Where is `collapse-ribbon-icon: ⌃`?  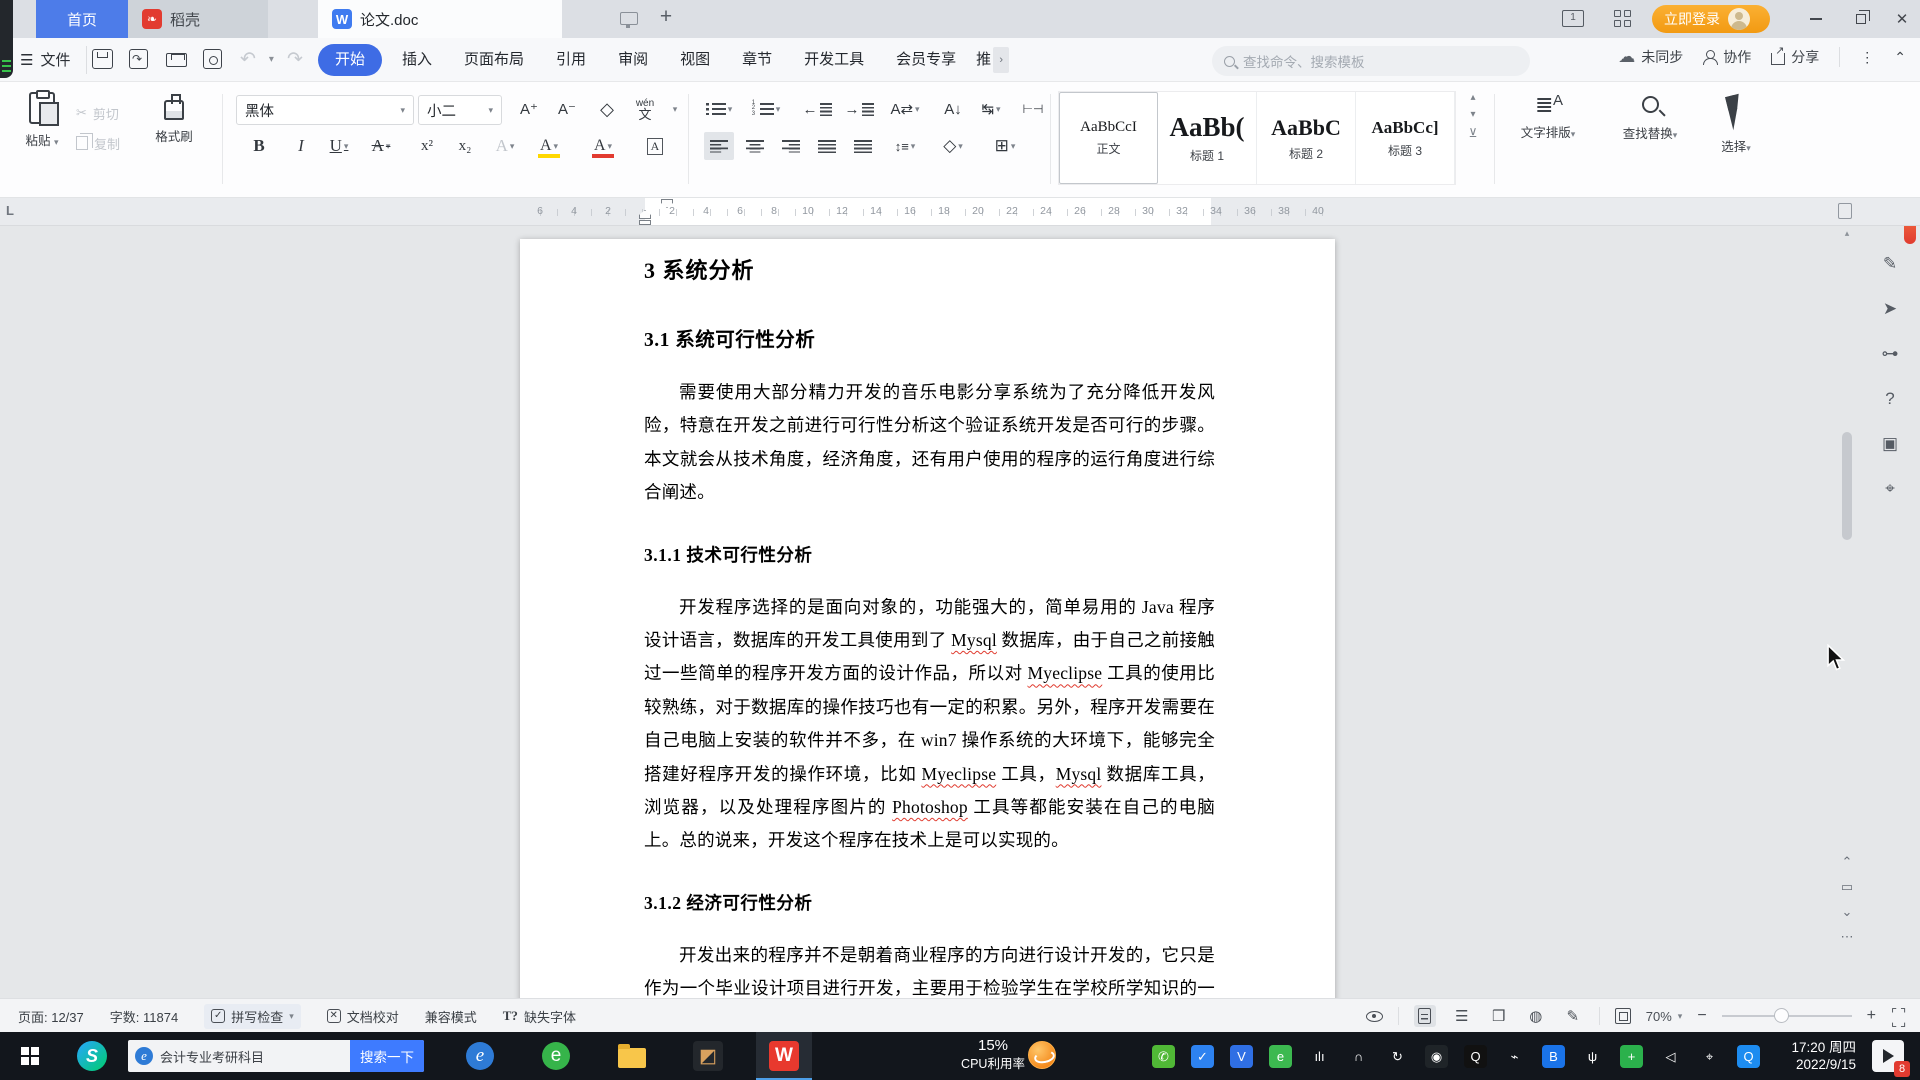
collapse-ribbon-icon: ⌃ is located at coordinates (1900, 57).